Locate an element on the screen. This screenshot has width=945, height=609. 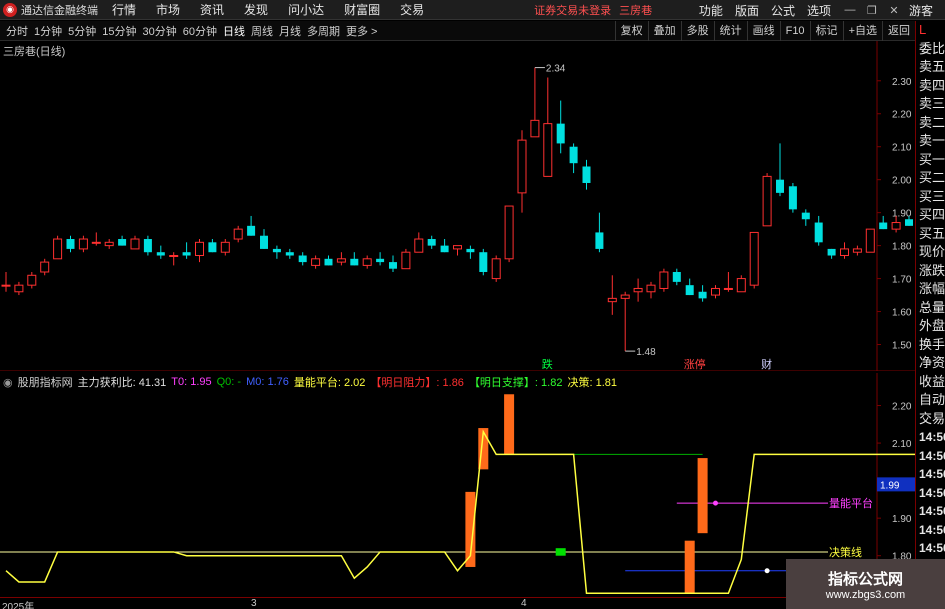
sidebar-item: 卖三 is located at coordinates (930, 104).